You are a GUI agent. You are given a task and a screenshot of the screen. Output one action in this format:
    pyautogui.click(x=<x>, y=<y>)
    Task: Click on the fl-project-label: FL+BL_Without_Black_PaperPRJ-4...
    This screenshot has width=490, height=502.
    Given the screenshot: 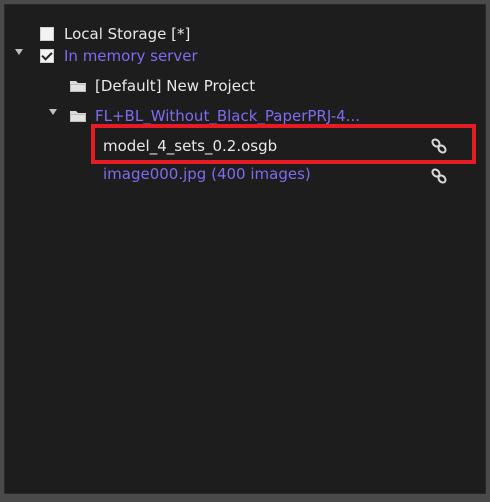 What is the action you would take?
    pyautogui.click(x=228, y=116)
    